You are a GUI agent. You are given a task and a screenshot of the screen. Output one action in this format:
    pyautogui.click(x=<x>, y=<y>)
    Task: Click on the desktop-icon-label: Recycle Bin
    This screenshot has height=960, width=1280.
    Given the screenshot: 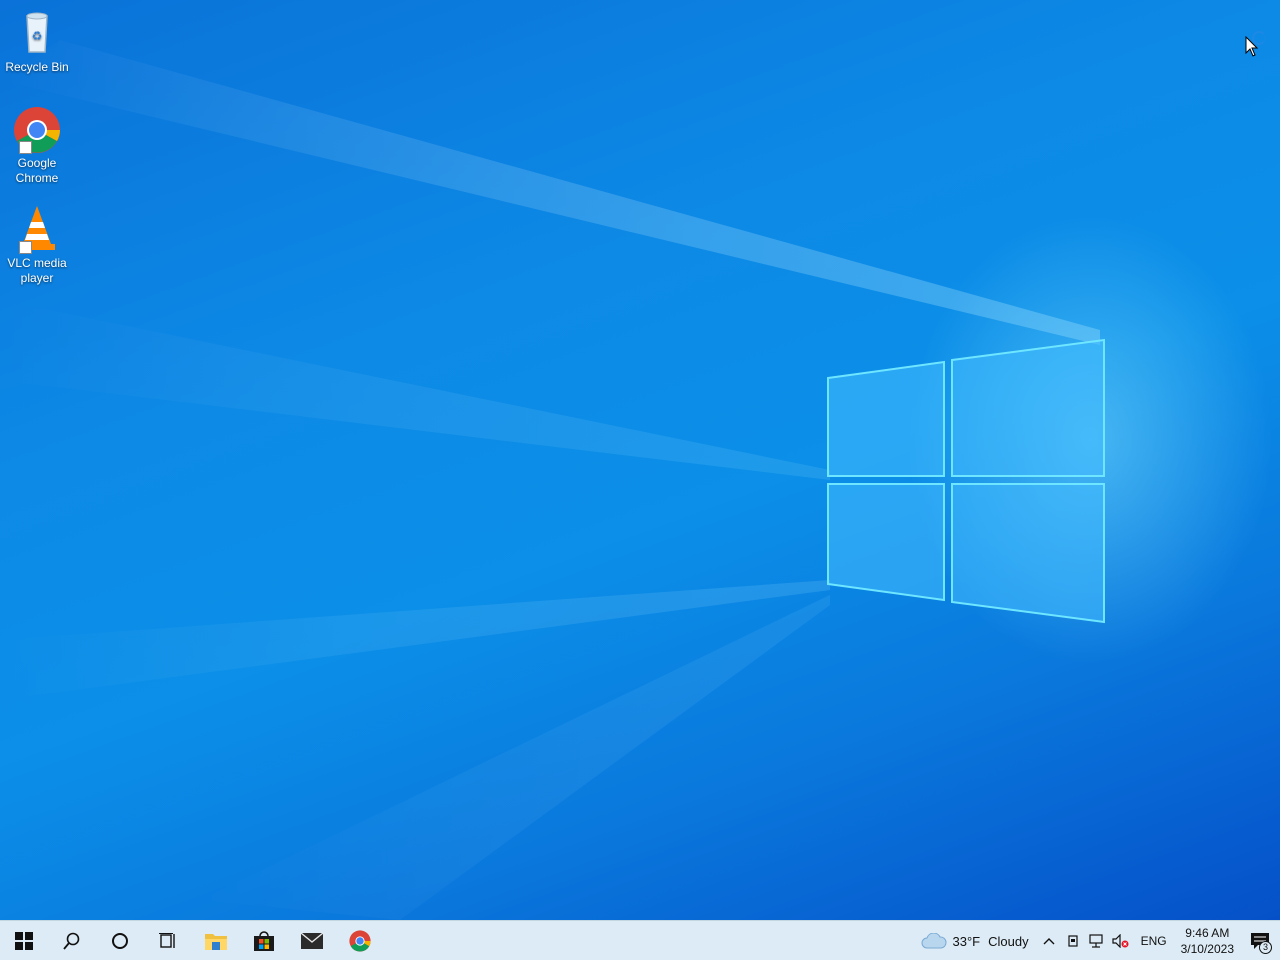 What is the action you would take?
    pyautogui.click(x=37, y=67)
    